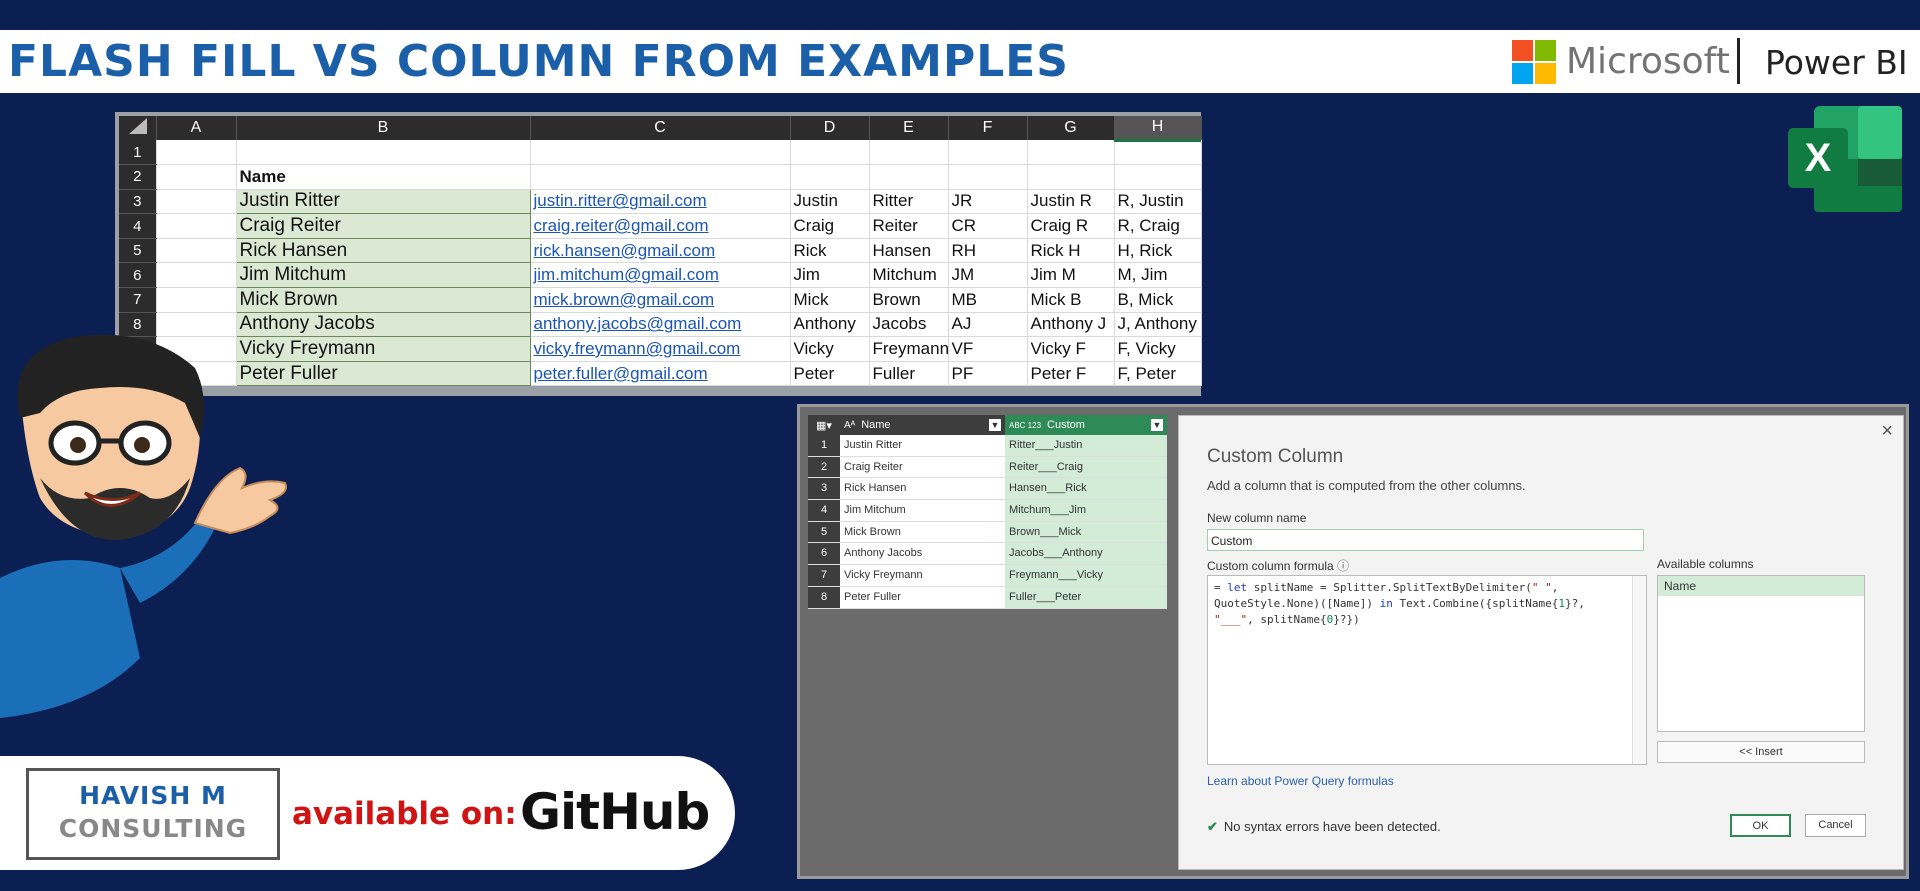 The width and height of the screenshot is (1920, 891). I want to click on cell-last-first: B, Mick, so click(1158, 300).